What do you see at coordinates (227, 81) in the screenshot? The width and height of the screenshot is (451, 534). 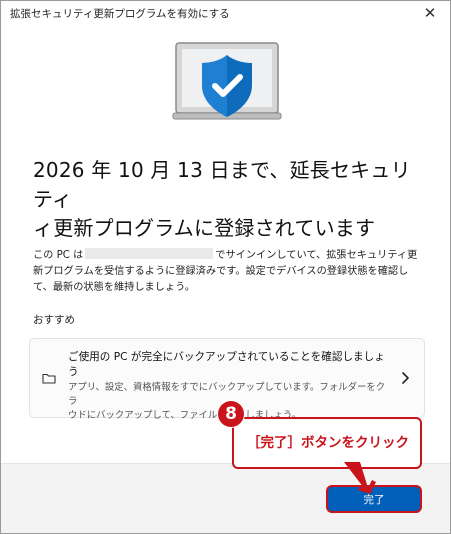 I see `laptop-shield-icon` at bounding box center [227, 81].